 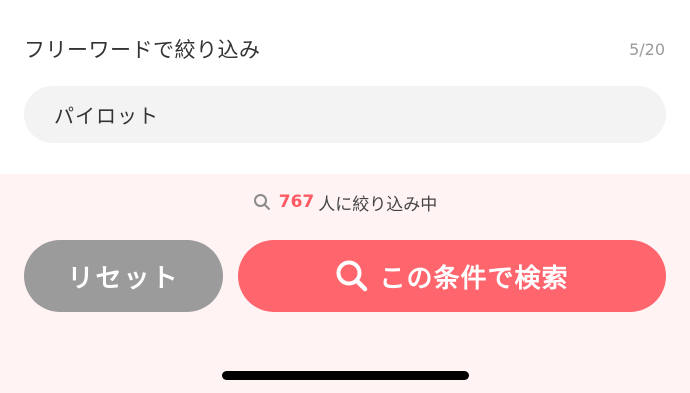 I want to click on freeword-filter-label: フリーワードで絞り込み, so click(x=142, y=50).